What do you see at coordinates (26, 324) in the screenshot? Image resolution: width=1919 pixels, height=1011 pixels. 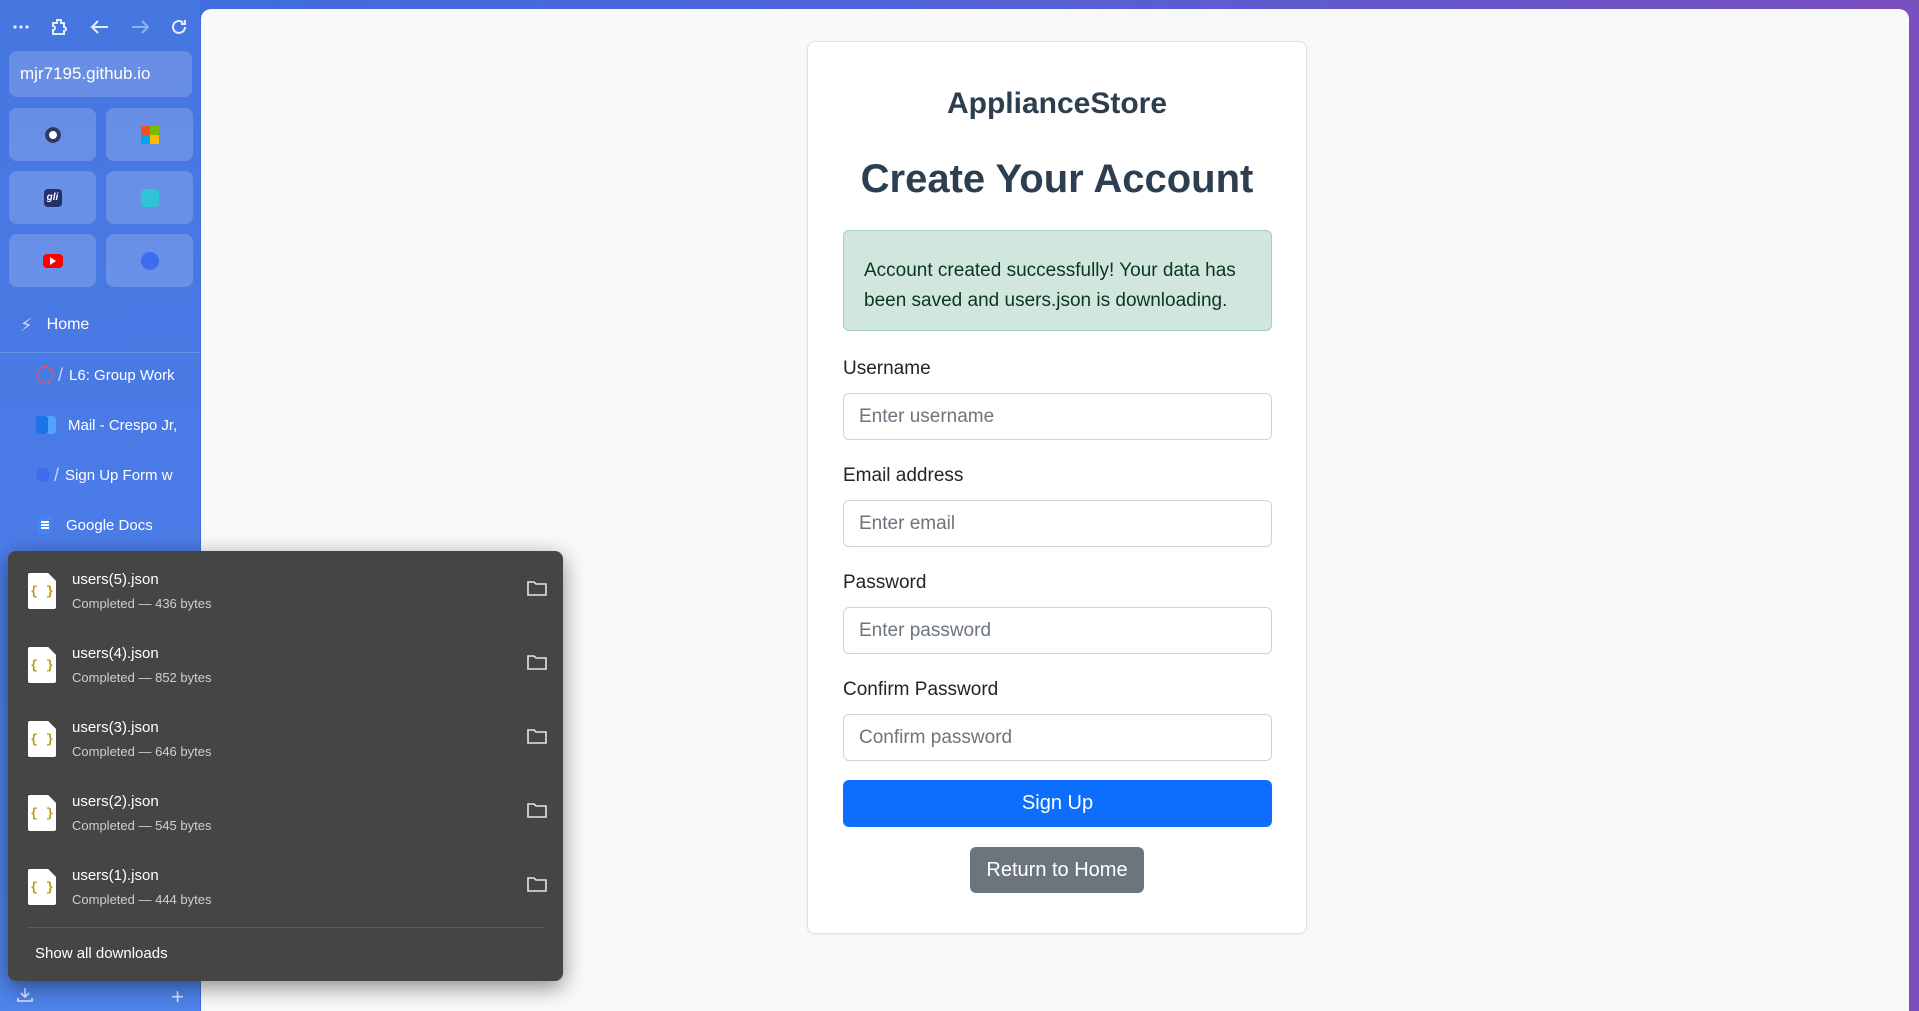 I see `lightning-icon: ⚡` at bounding box center [26, 324].